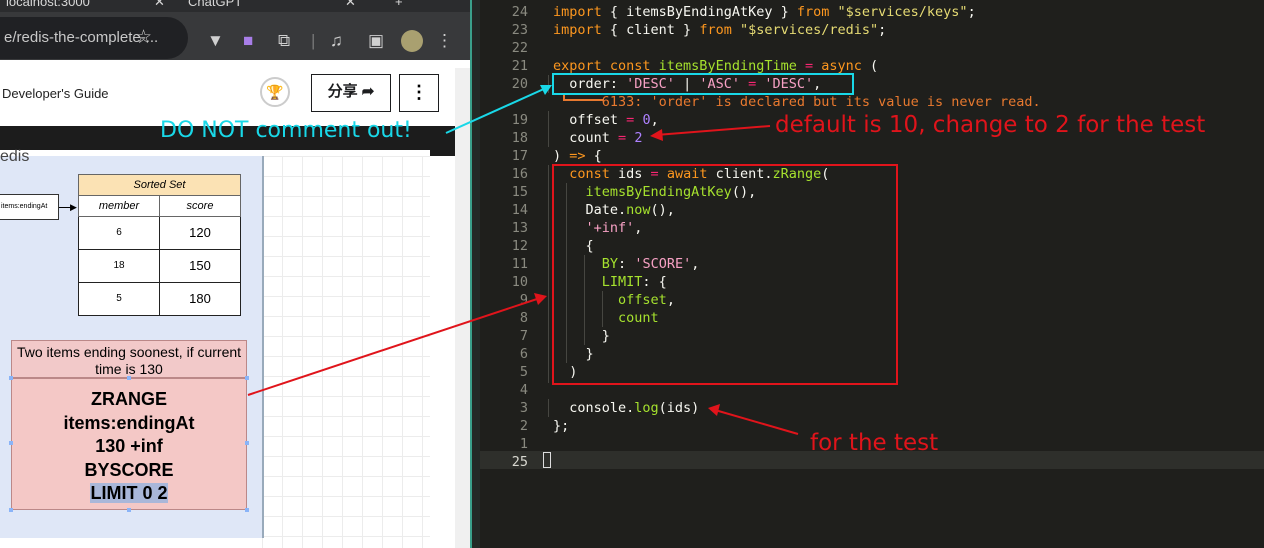  Describe the element at coordinates (756, 422) in the screenshot. I see `red-arrow-log` at that location.